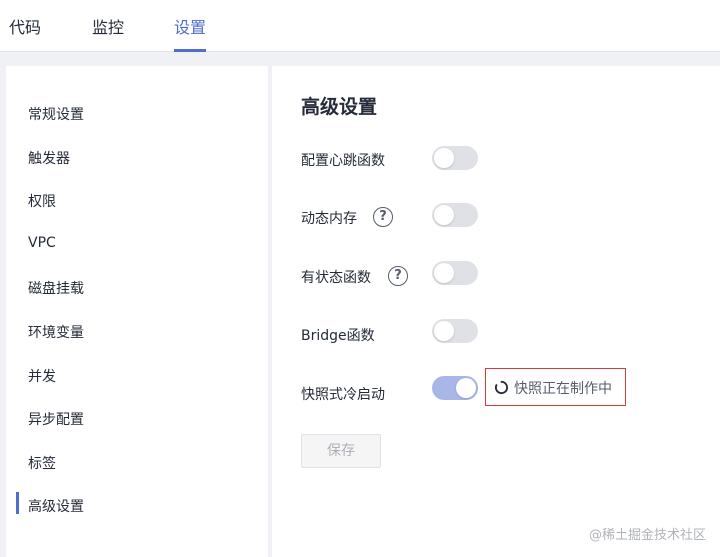 This screenshot has height=557, width=720. I want to click on dynamic-memory-label: 动态内存, so click(329, 219).